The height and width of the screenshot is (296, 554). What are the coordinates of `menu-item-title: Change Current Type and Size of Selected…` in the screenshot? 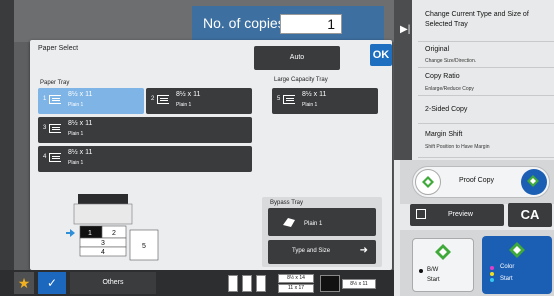 It's located at (477, 19).